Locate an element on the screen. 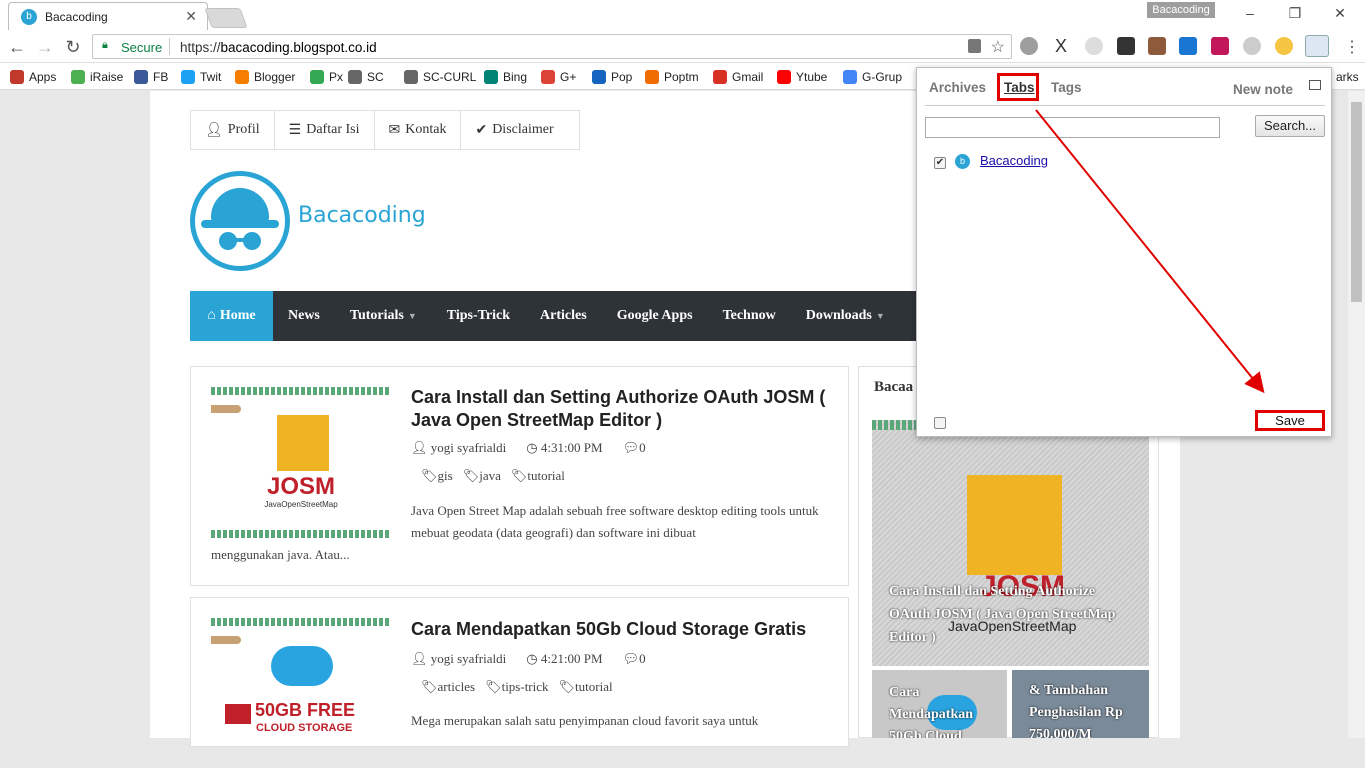  post-tags: 🏷︎gis 🏷︎java 🏷︎tutorial is located at coordinates (493, 476).